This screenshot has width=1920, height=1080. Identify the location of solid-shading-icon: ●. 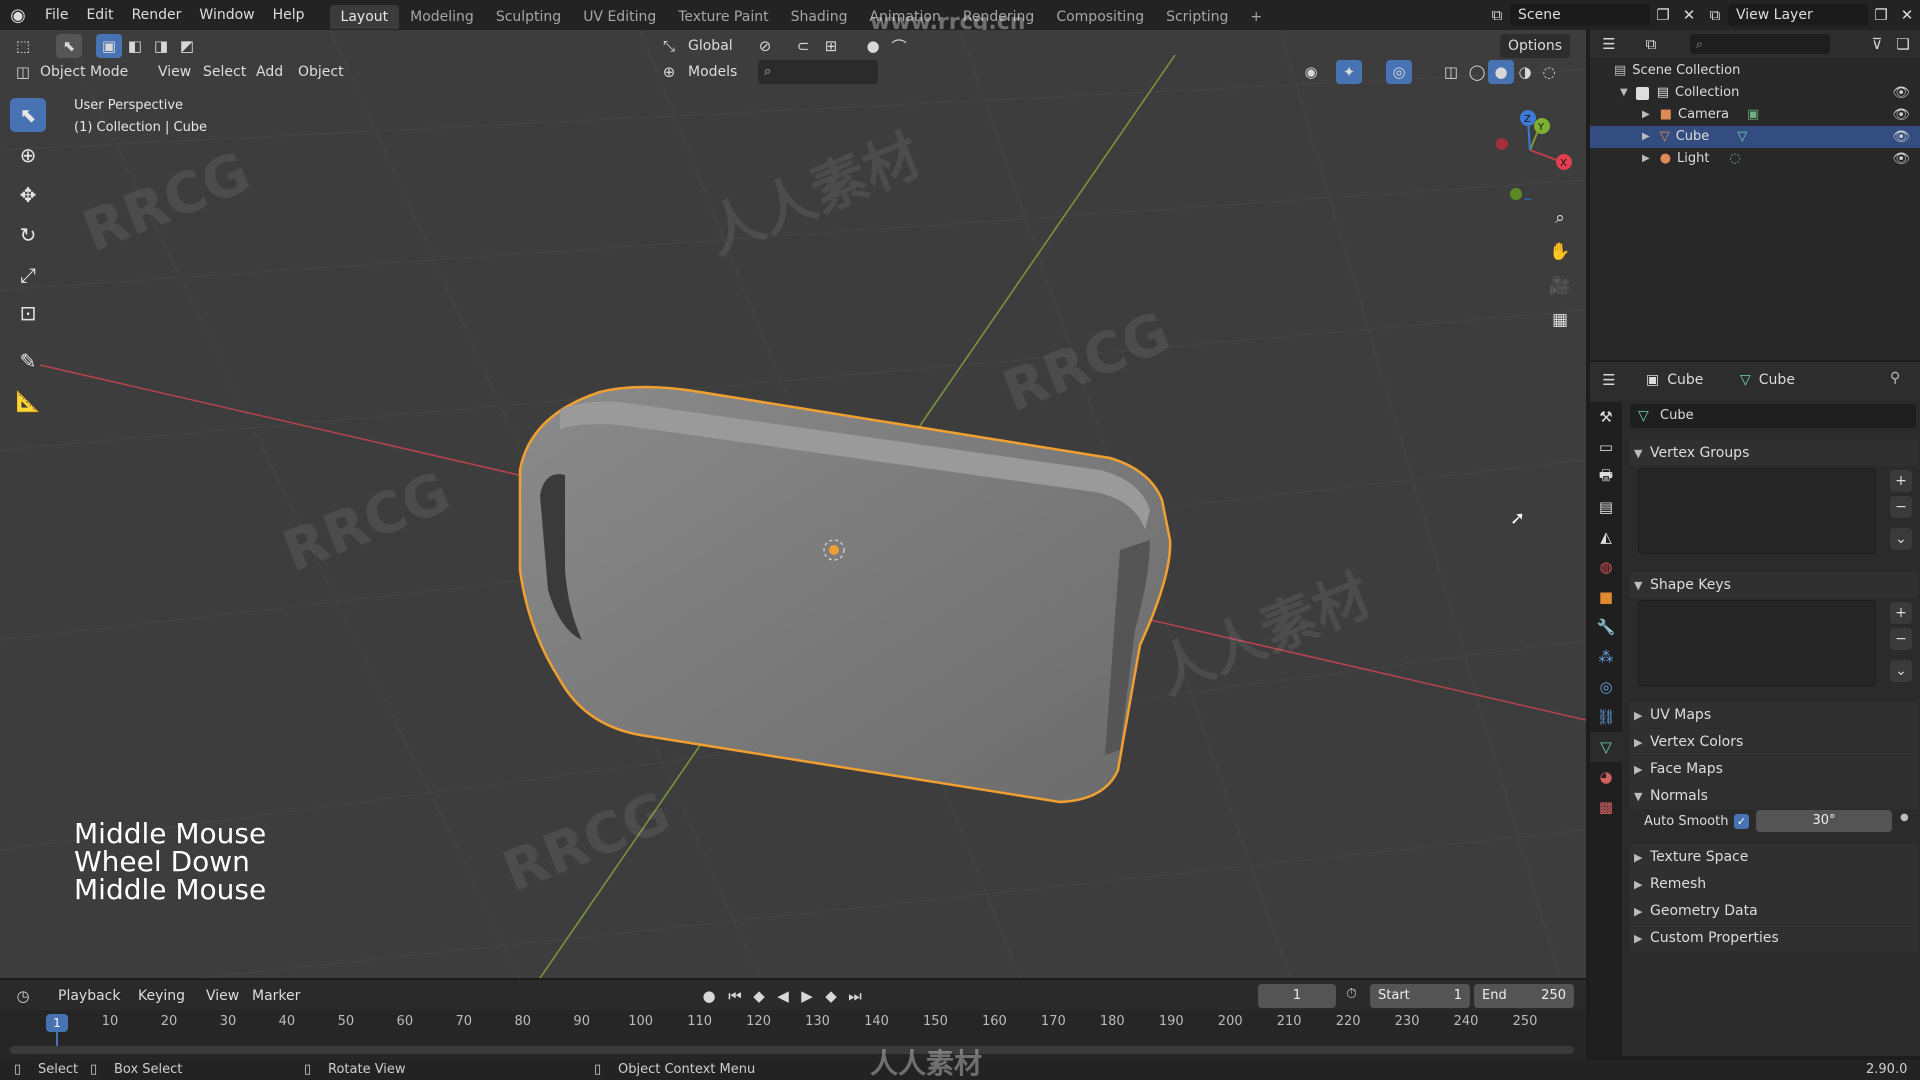
(1501, 72).